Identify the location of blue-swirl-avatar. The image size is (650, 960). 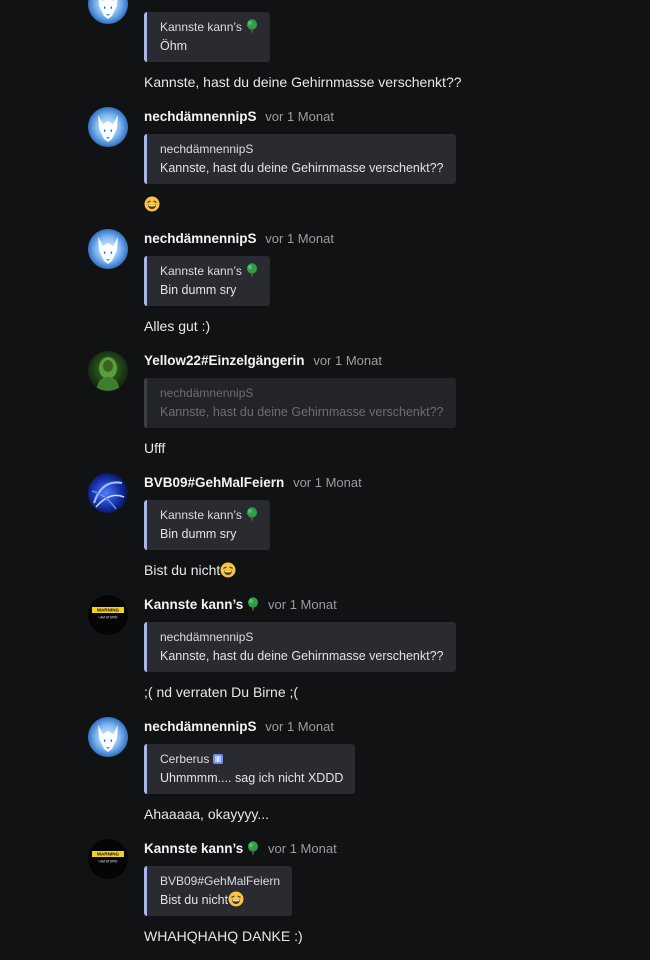
(108, 493).